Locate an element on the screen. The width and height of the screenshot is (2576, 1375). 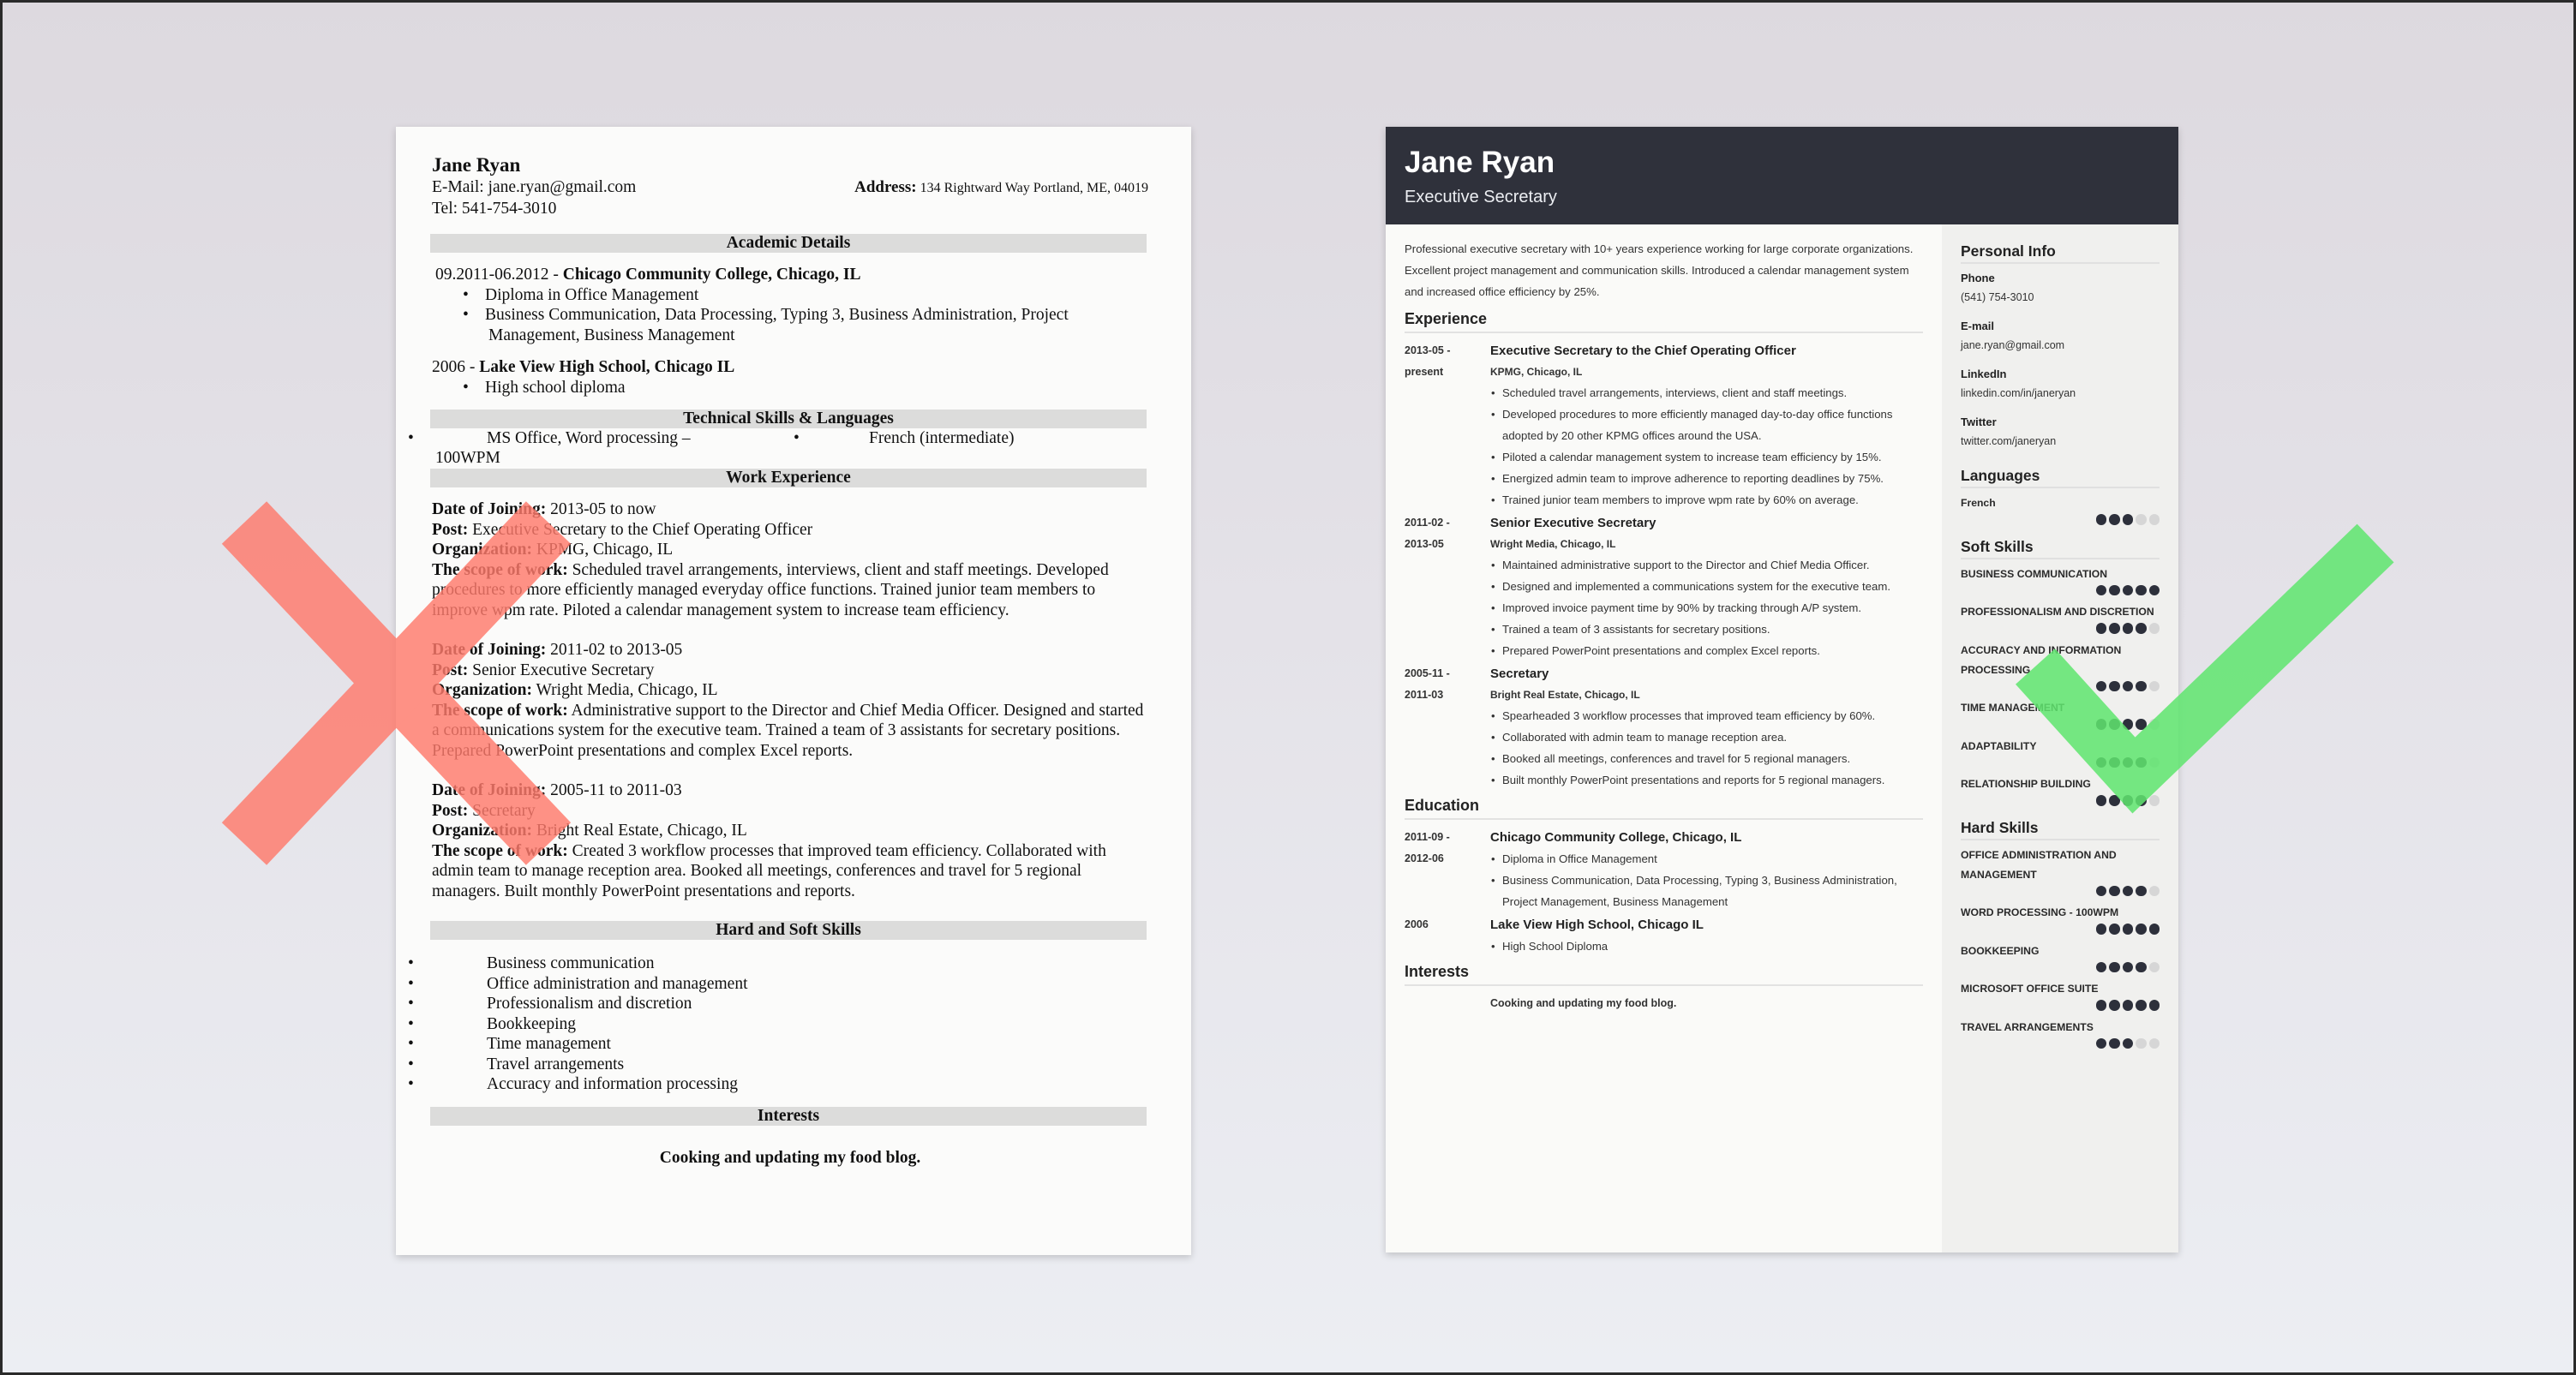
section-bar-academic: Academic Details is located at coordinates (788, 243).